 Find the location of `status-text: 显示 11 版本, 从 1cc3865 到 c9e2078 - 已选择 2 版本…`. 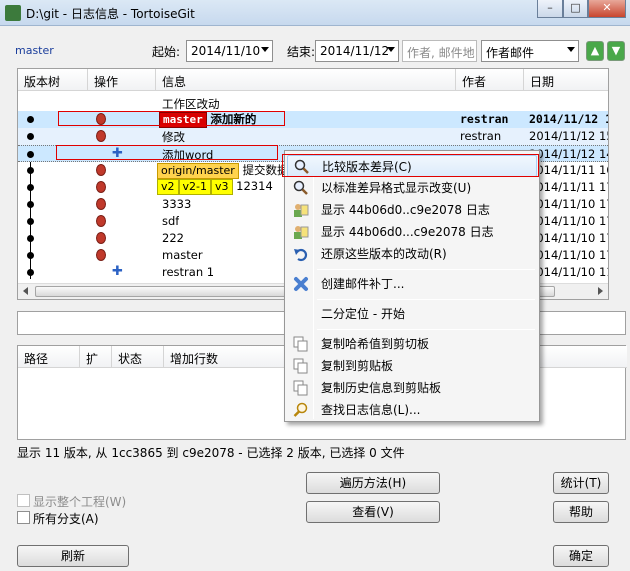

status-text: 显示 11 版本, 从 1cc3865 到 c9e2078 - 已选择 2 版本… is located at coordinates (211, 453).